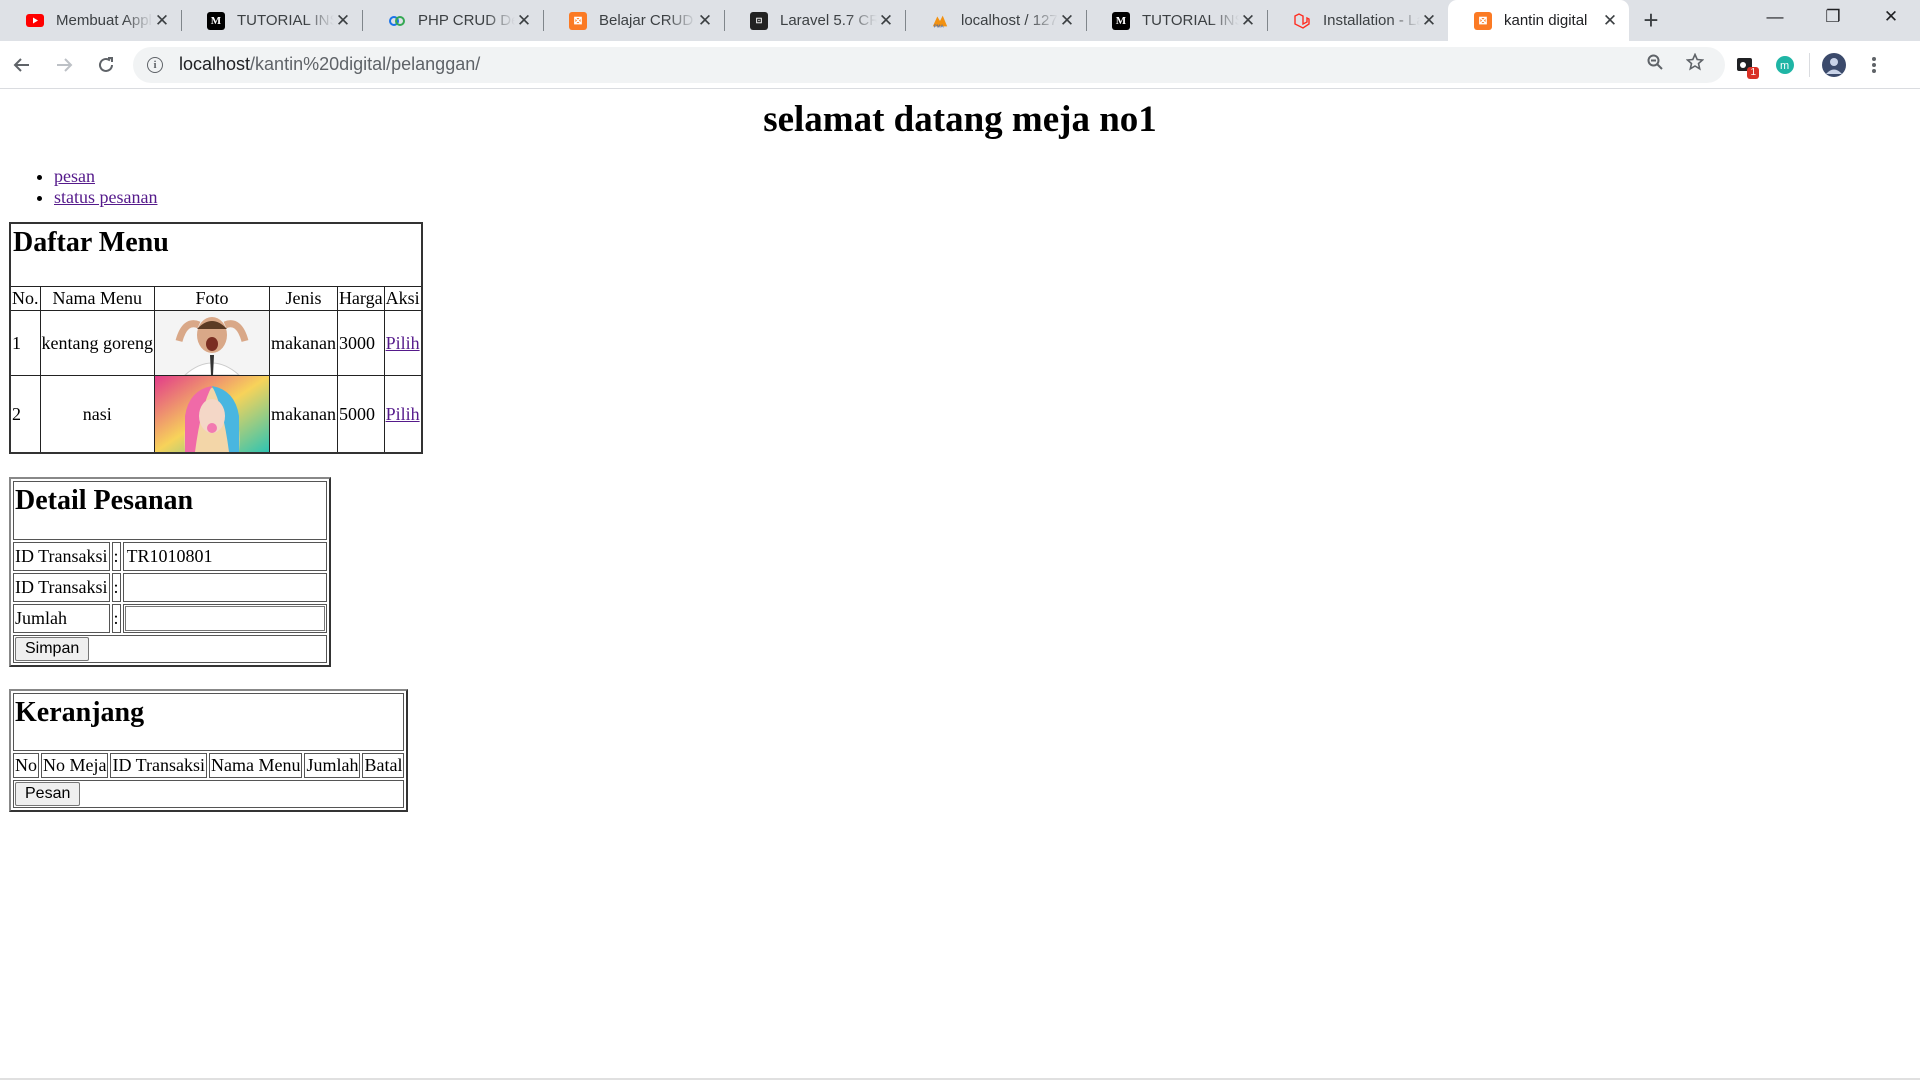 The height and width of the screenshot is (1080, 1920). I want to click on tab-installation: Installation - La ✕, so click(1357, 20).